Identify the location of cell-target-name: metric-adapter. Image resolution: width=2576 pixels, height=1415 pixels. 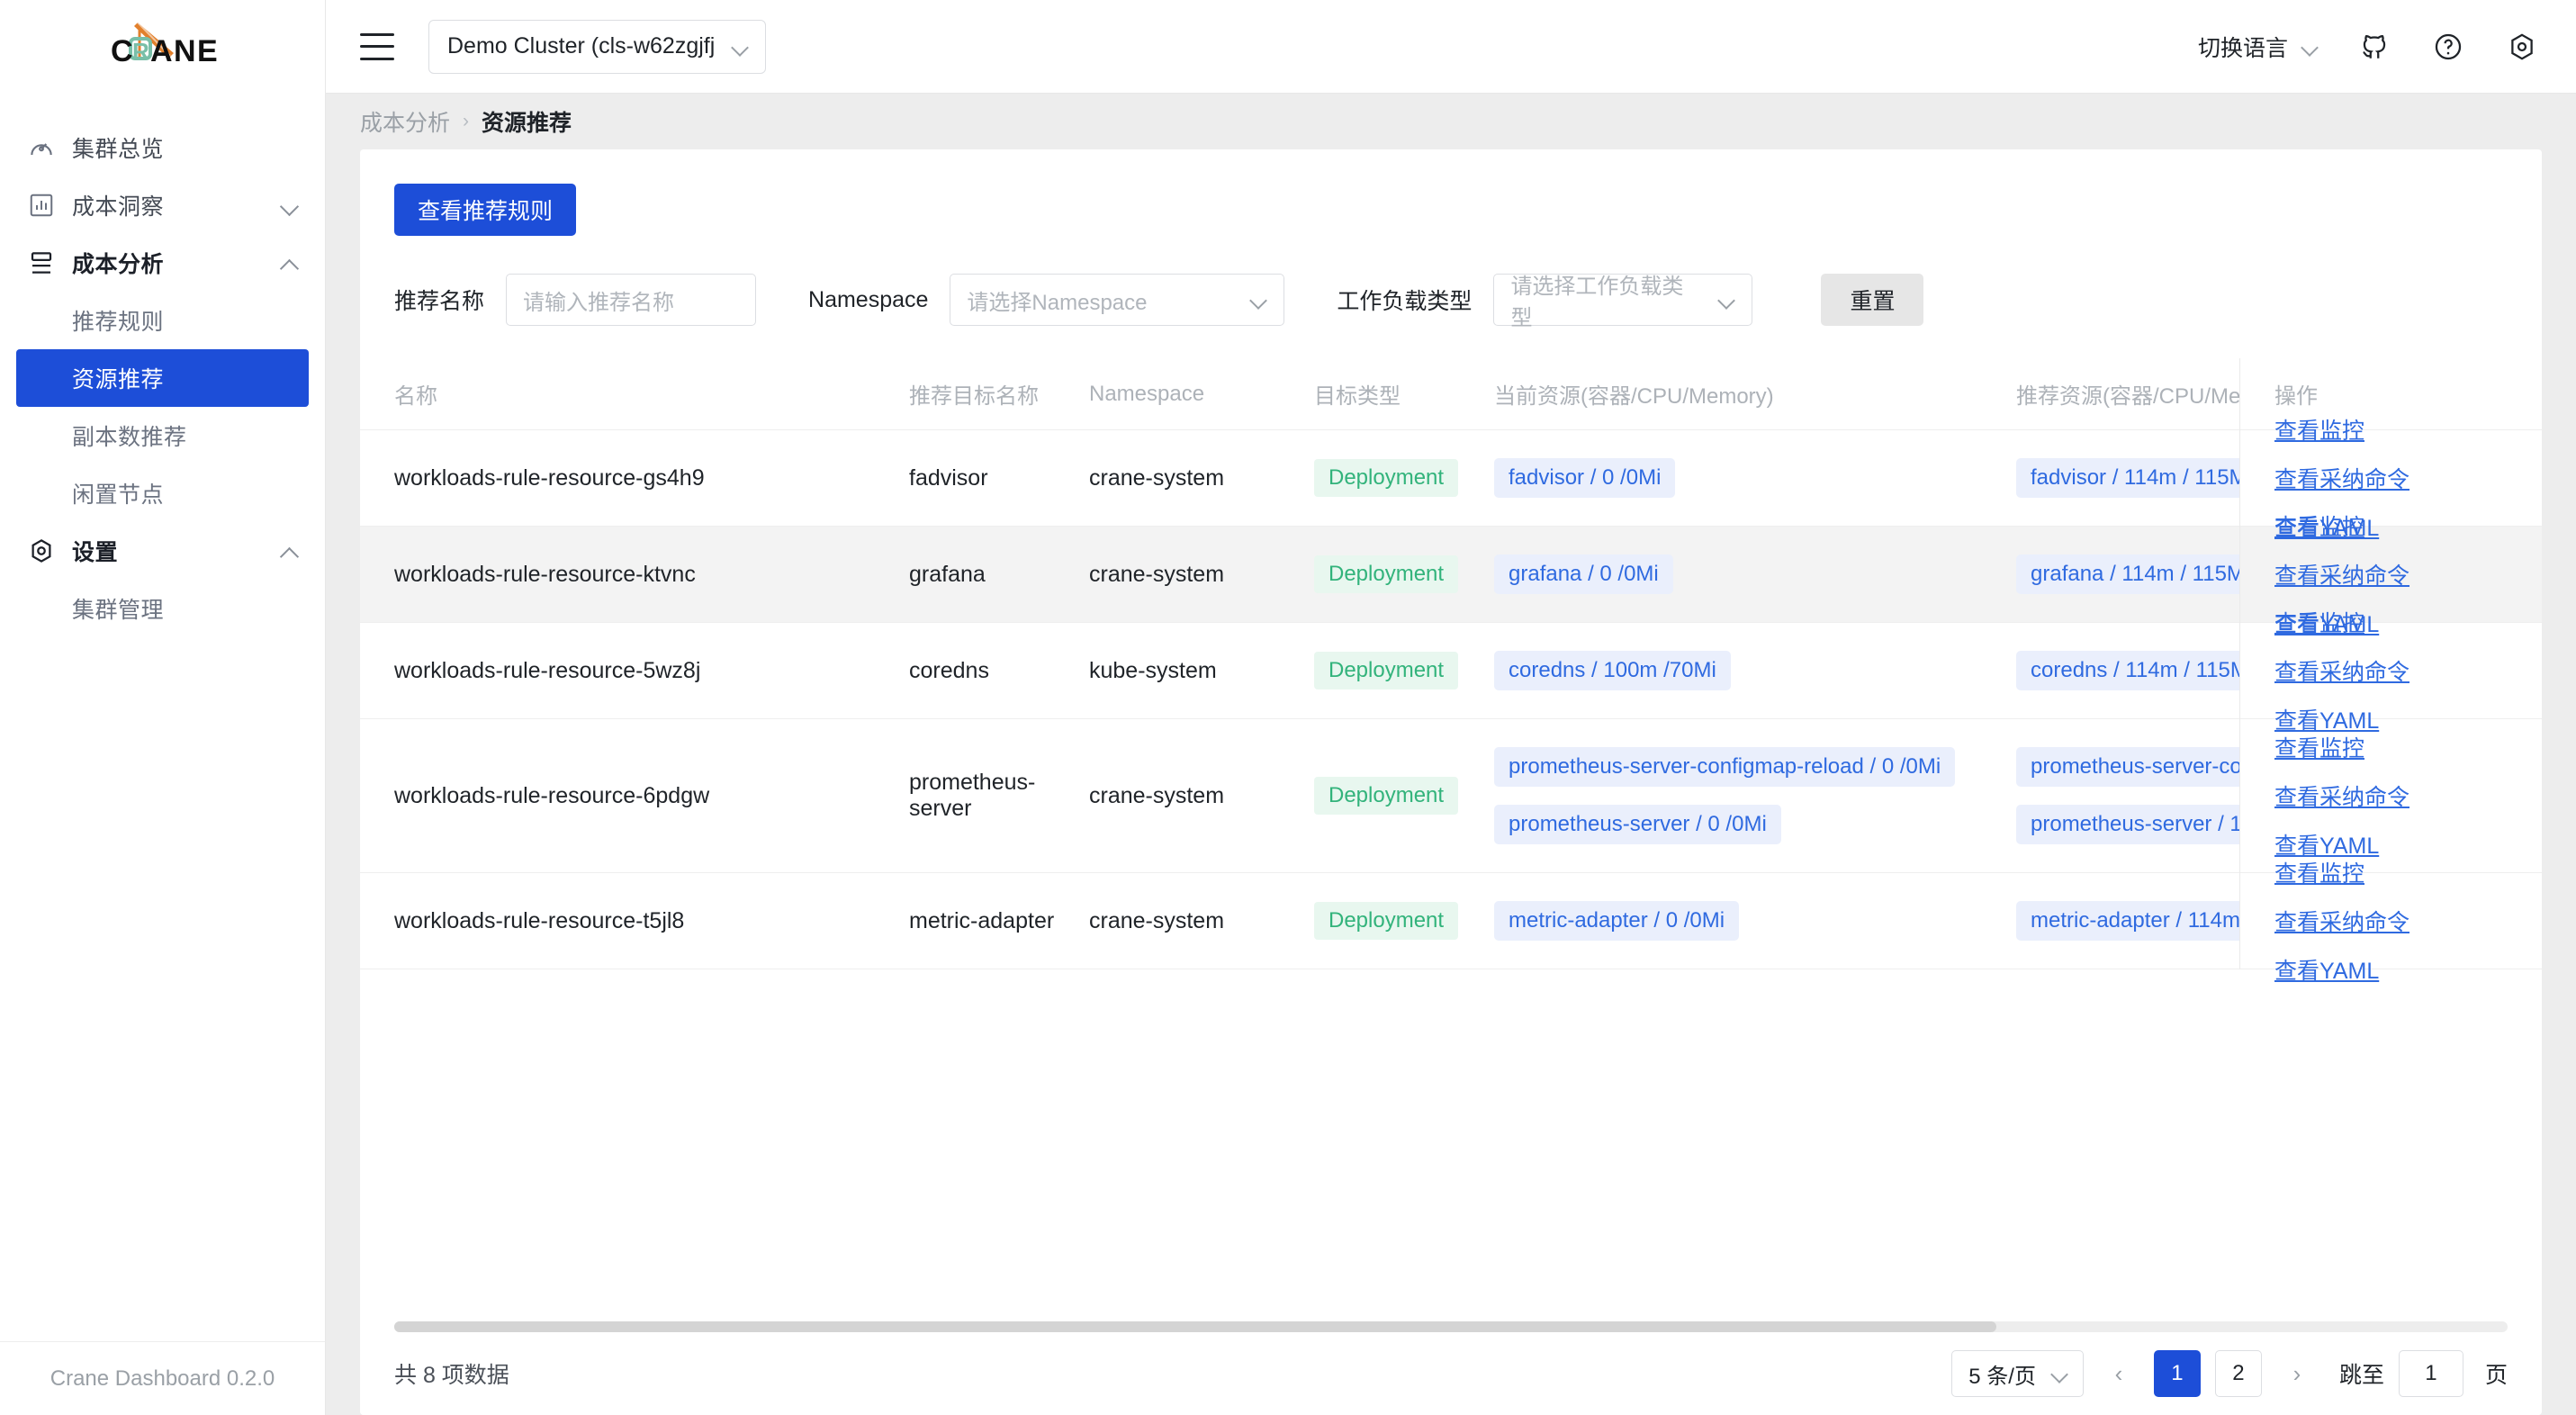
(999, 920).